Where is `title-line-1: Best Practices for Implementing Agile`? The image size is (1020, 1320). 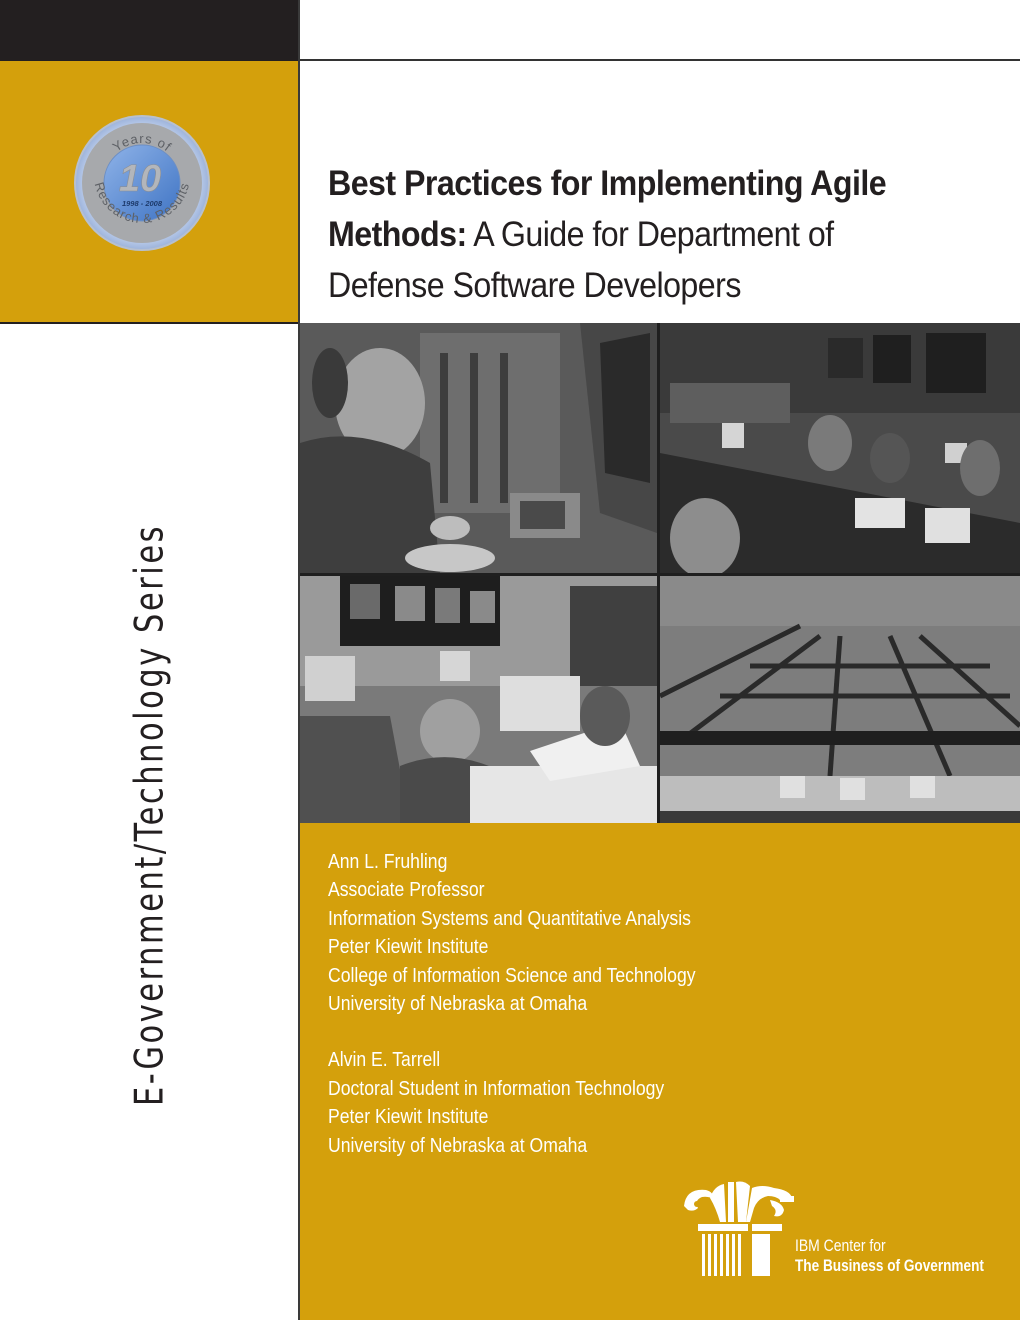 title-line-1: Best Practices for Implementing Agile is located at coordinates (641, 183).